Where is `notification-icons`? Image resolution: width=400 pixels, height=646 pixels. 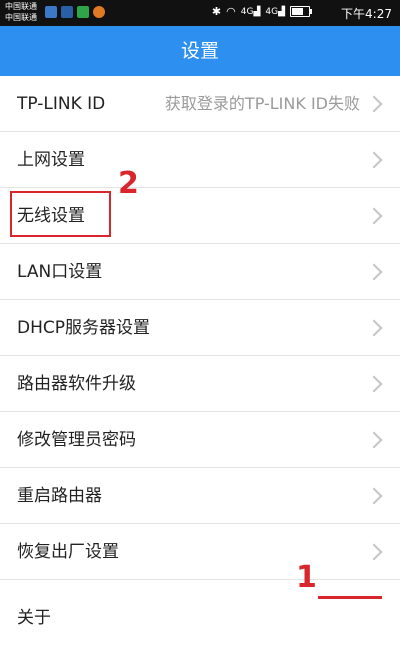 notification-icons is located at coordinates (75, 12).